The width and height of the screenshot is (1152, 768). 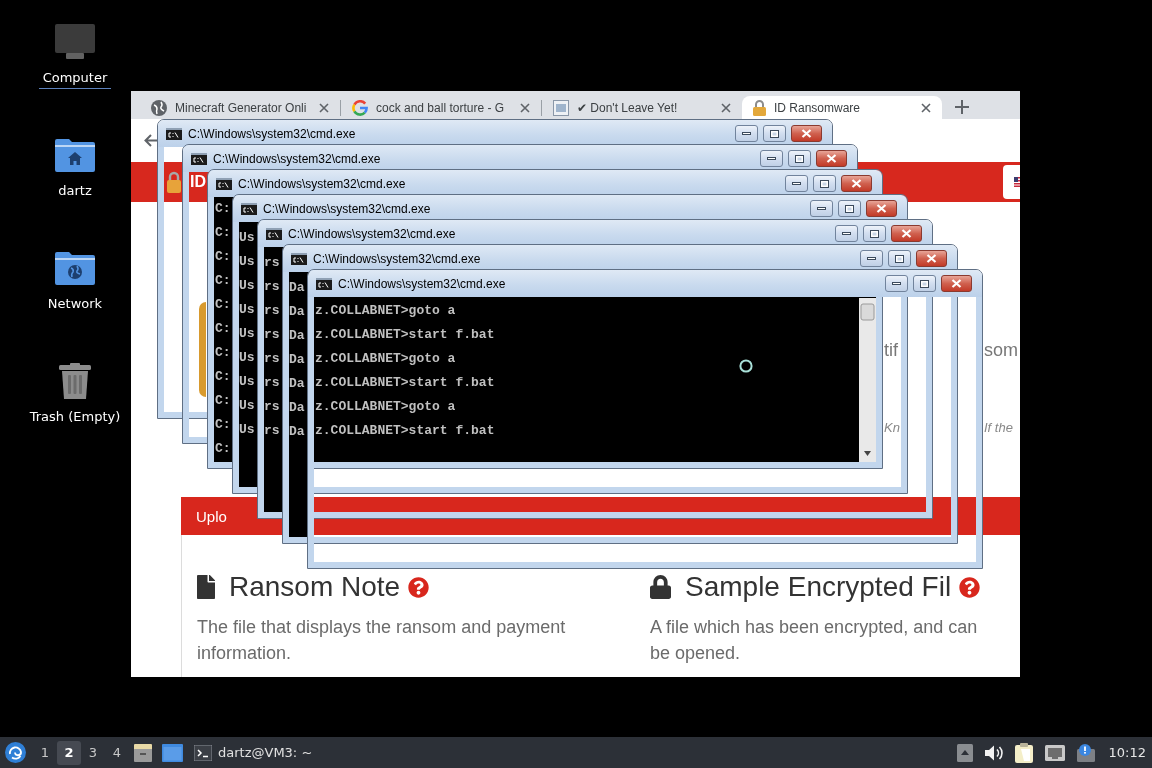 What do you see at coordinates (45, 752) in the screenshot?
I see `workspace-button: 1` at bounding box center [45, 752].